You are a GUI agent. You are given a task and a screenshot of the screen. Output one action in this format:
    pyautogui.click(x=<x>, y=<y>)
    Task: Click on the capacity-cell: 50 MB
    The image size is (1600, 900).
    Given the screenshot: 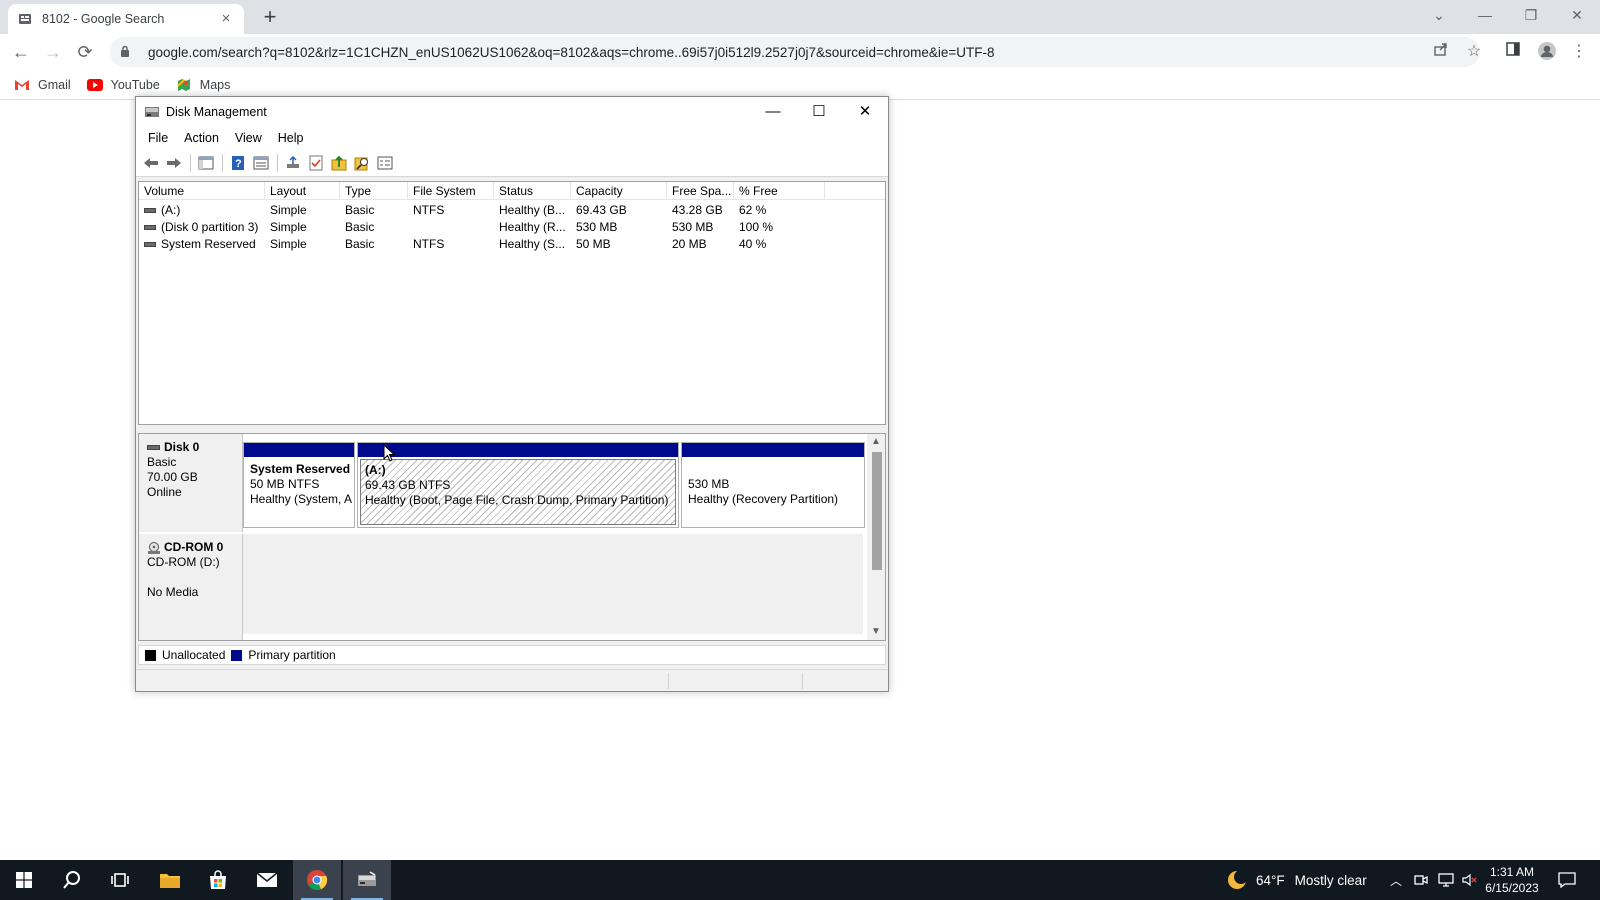 What is the action you would take?
    pyautogui.click(x=593, y=244)
    